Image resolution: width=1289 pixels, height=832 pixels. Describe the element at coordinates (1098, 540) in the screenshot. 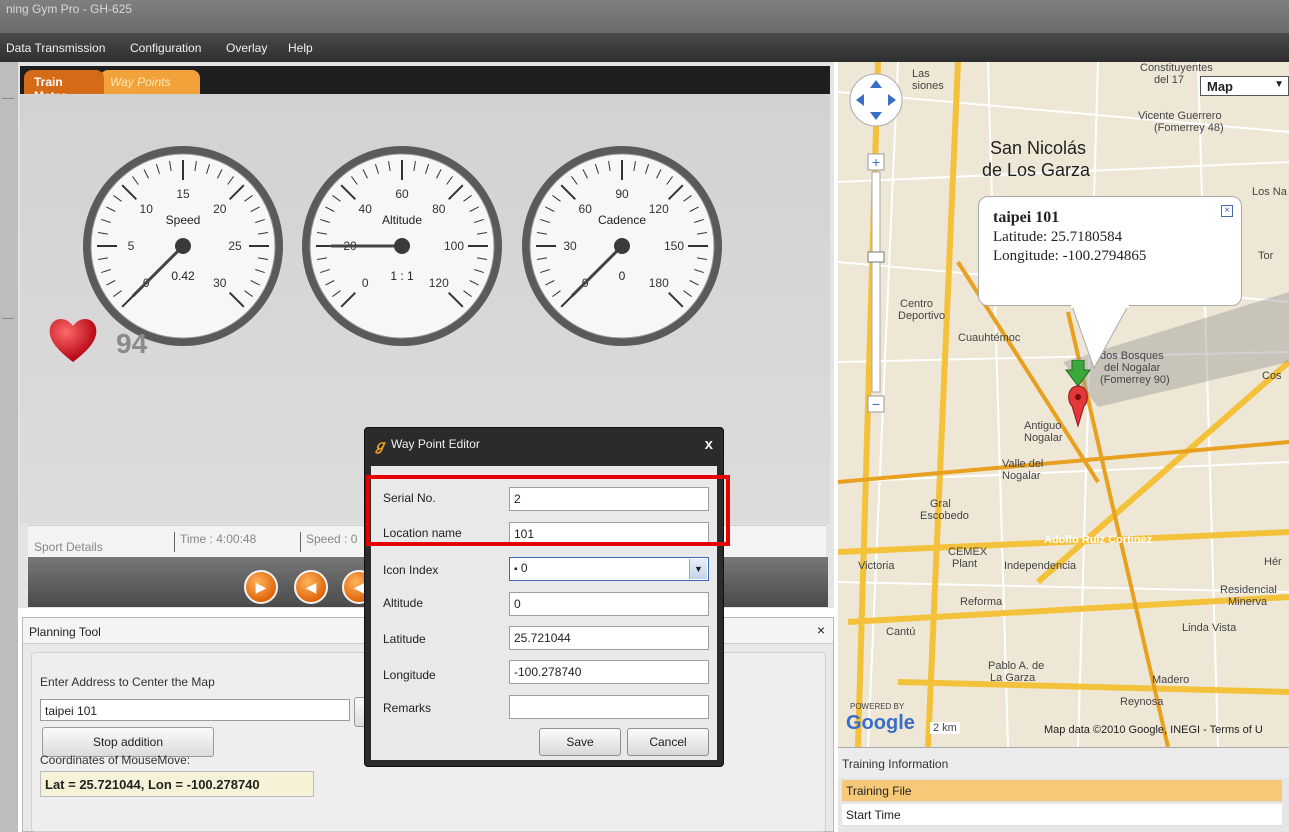

I see `map-label: Adolfo Ruiz Cortinez` at that location.